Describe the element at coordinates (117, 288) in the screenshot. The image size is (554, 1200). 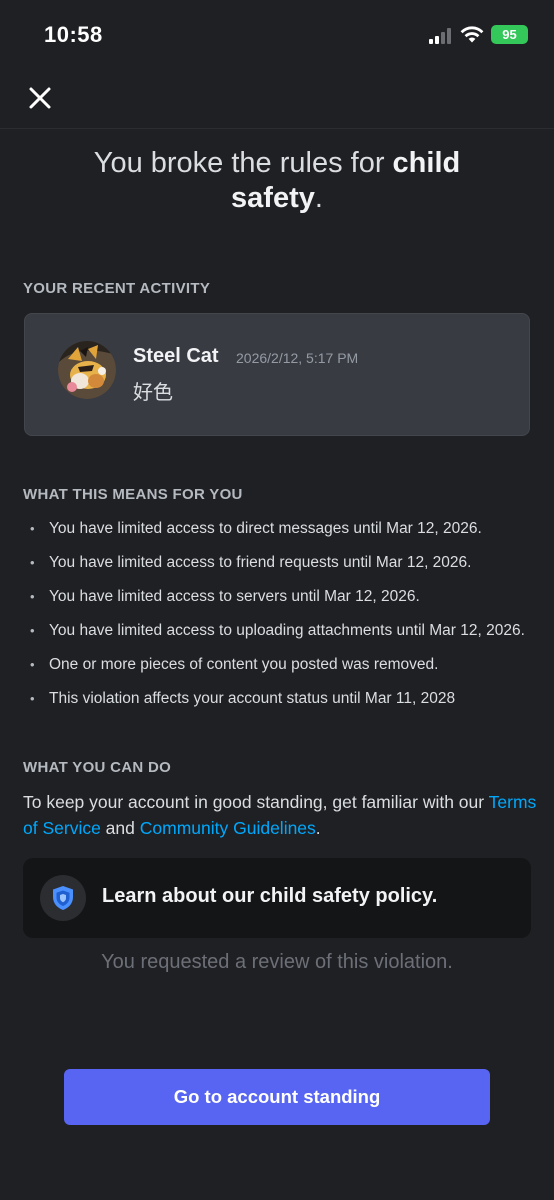
I see `recent-activity-heading: YOUR RECENT ACTIVITY` at that location.